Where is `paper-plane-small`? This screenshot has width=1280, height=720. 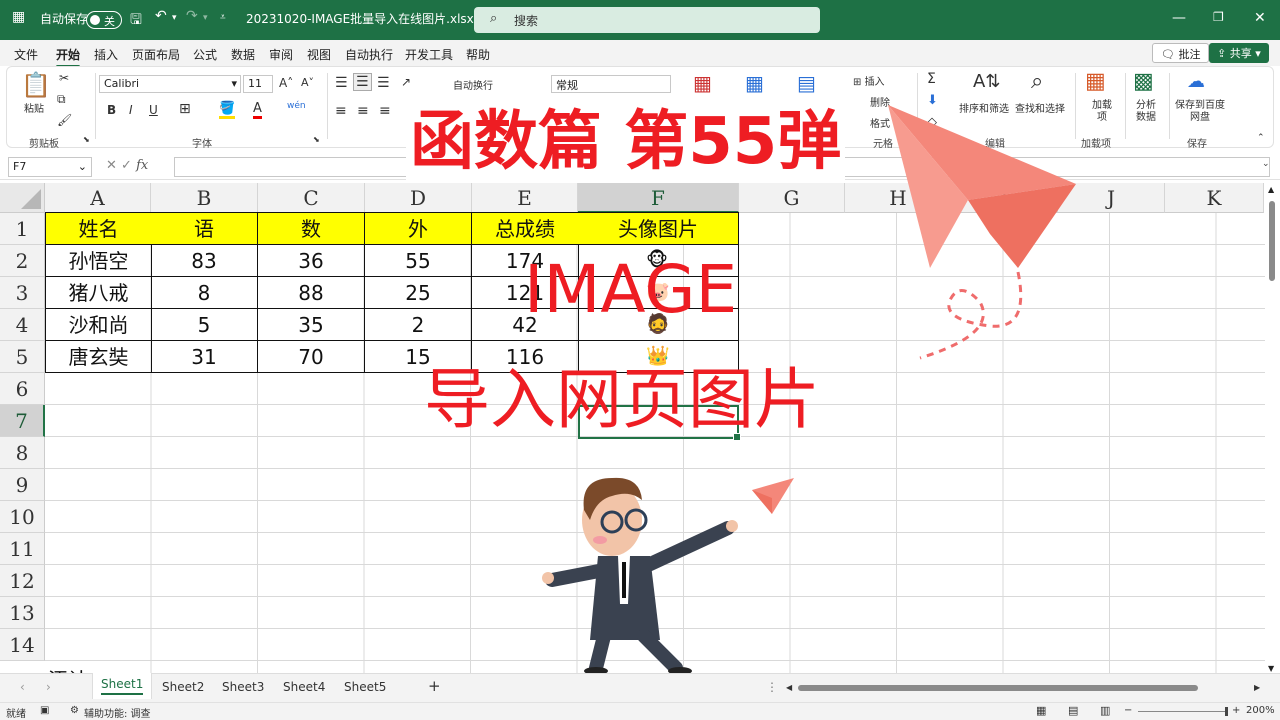
paper-plane-small is located at coordinates (773, 496).